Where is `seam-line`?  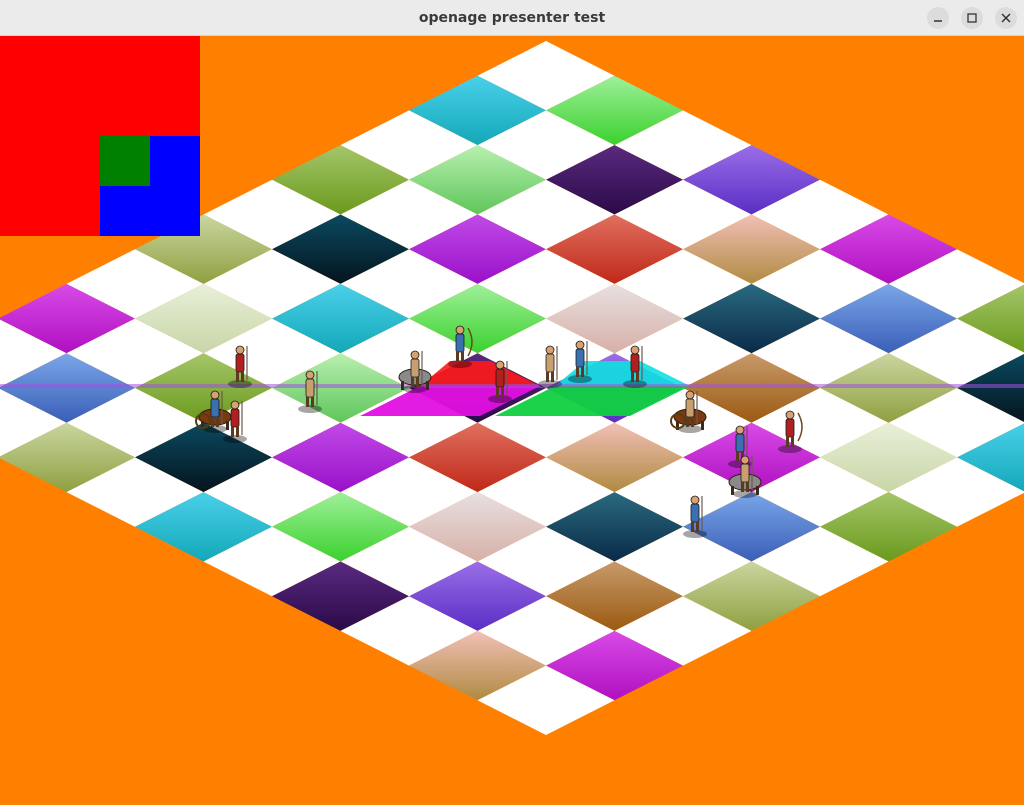 seam-line is located at coordinates (512, 386).